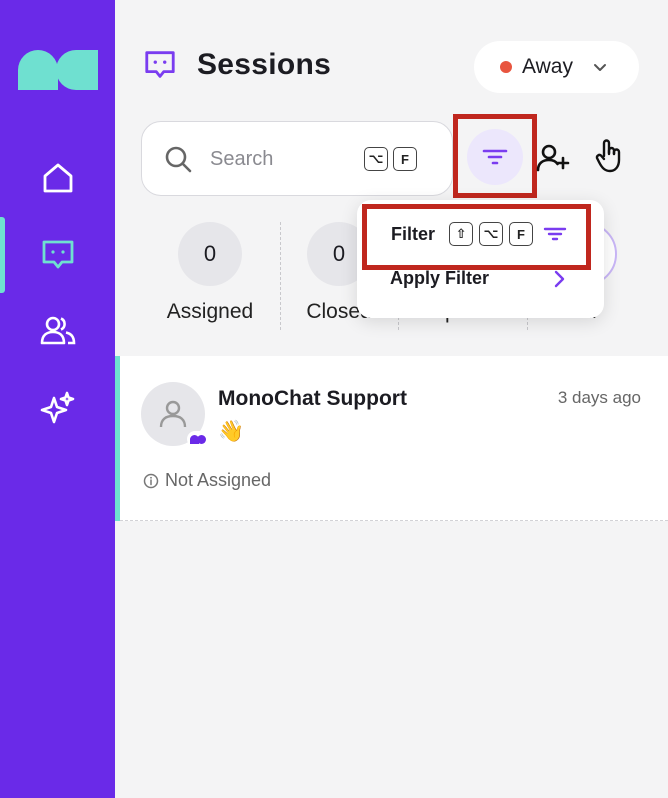  I want to click on search-box: ⌥ F, so click(297, 158).